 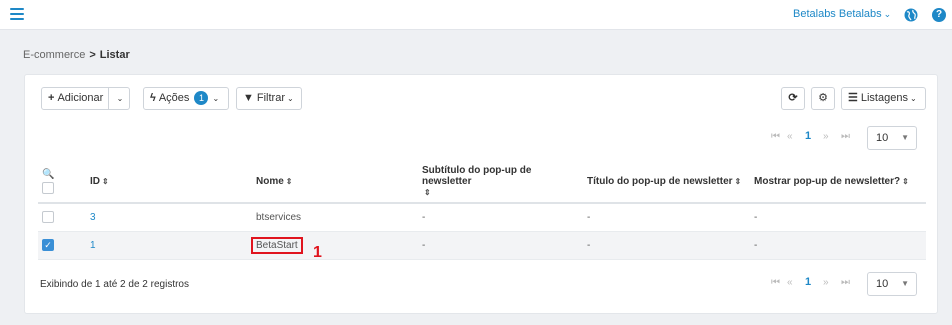 I want to click on column-header-show: Mostrar pop-up de newsletter? ⇕, so click(x=838, y=182).